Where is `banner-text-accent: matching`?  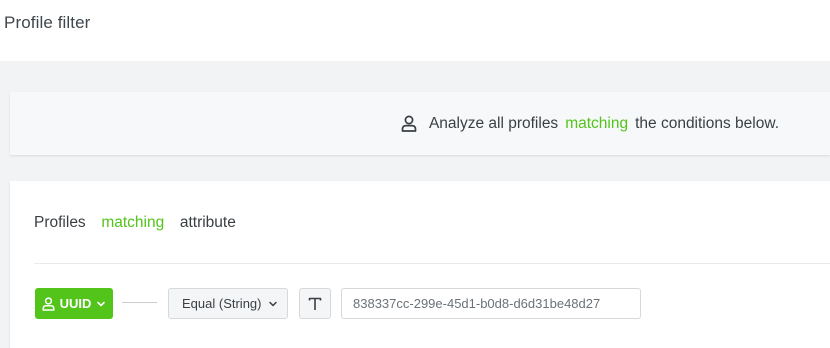 banner-text-accent: matching is located at coordinates (597, 123).